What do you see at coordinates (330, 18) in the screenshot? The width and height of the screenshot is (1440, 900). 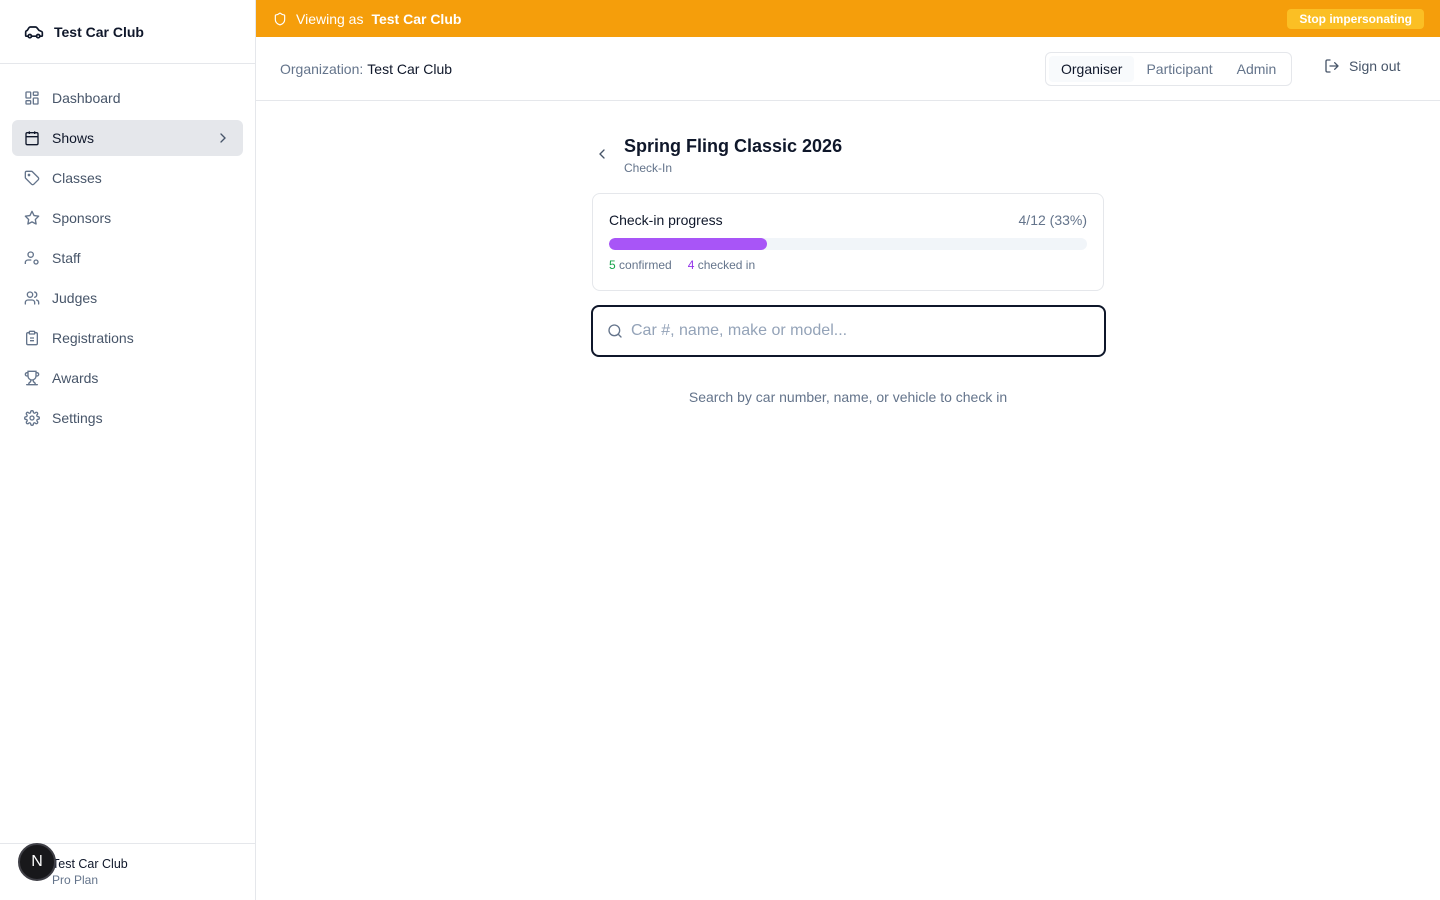 I see `banner-viewing-label: Viewing as` at bounding box center [330, 18].